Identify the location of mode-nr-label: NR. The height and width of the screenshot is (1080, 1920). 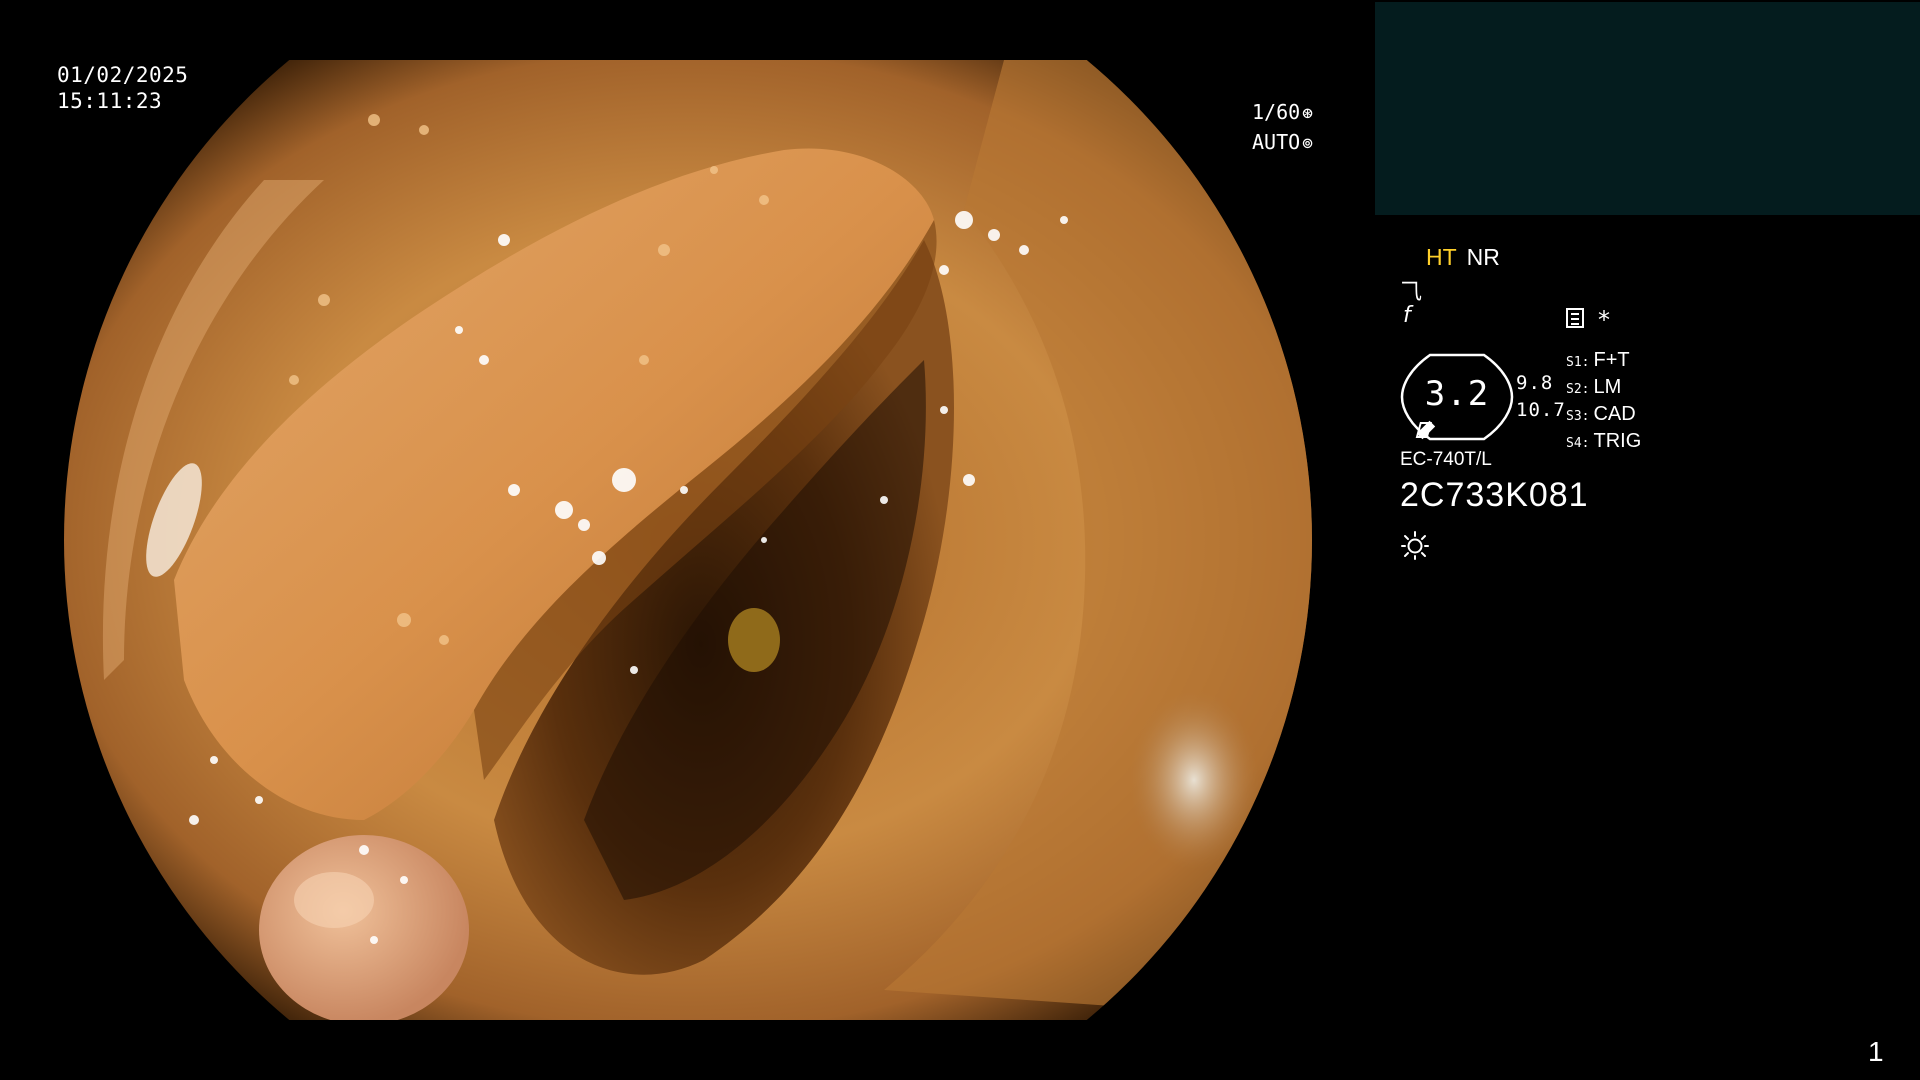
(1483, 257).